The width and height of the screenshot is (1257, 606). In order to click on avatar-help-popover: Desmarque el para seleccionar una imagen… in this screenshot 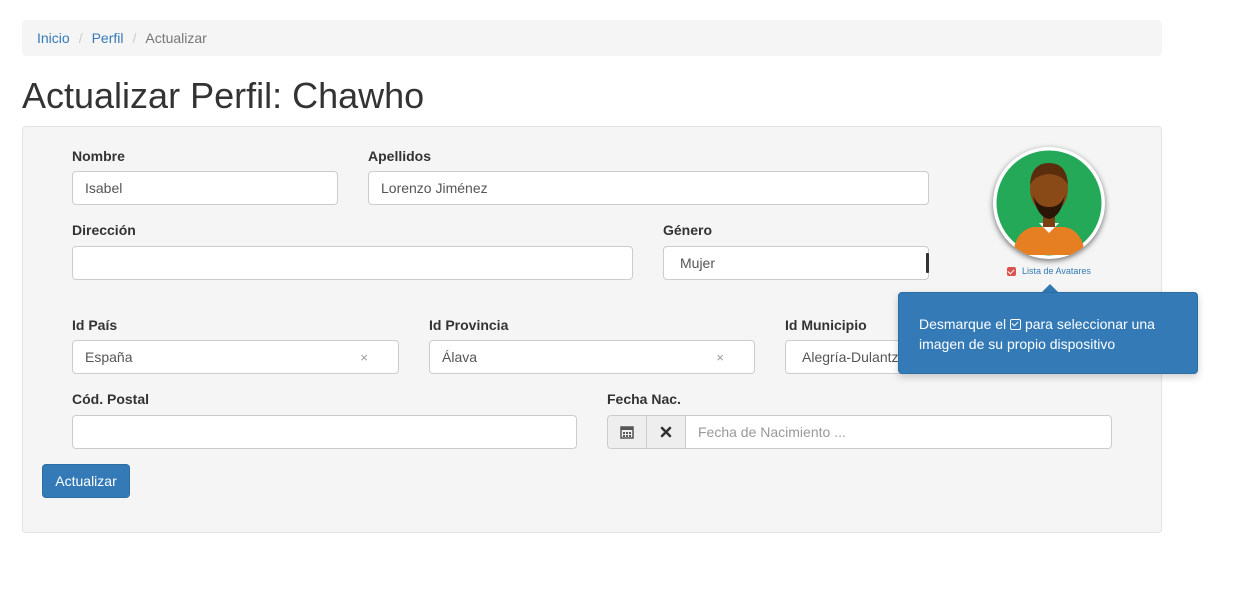, I will do `click(1048, 333)`.